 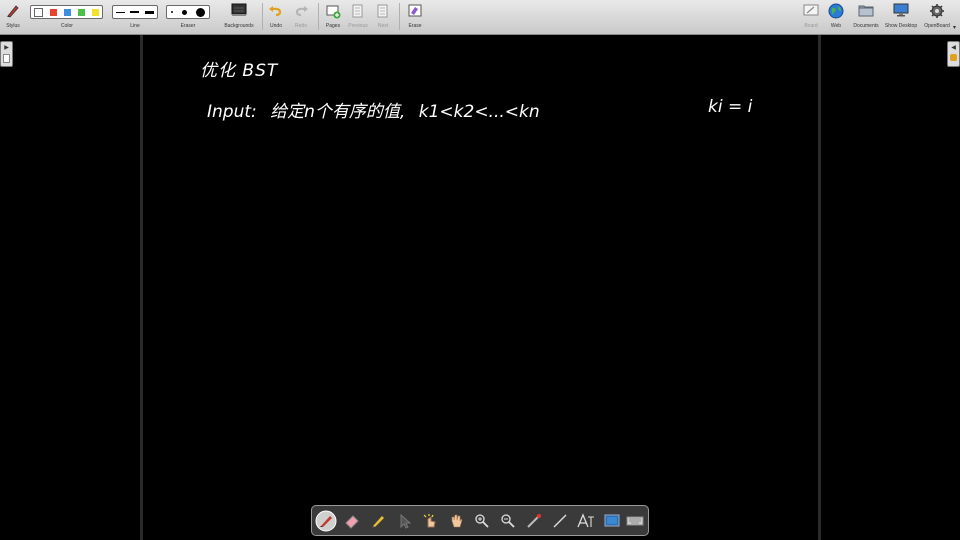 I want to click on interactor-tool-button, so click(x=430, y=521).